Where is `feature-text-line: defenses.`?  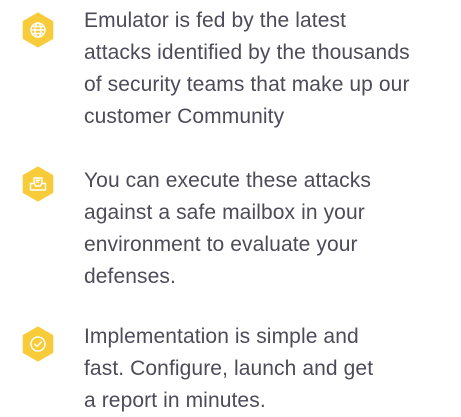
feature-text-line: defenses. is located at coordinates (130, 276).